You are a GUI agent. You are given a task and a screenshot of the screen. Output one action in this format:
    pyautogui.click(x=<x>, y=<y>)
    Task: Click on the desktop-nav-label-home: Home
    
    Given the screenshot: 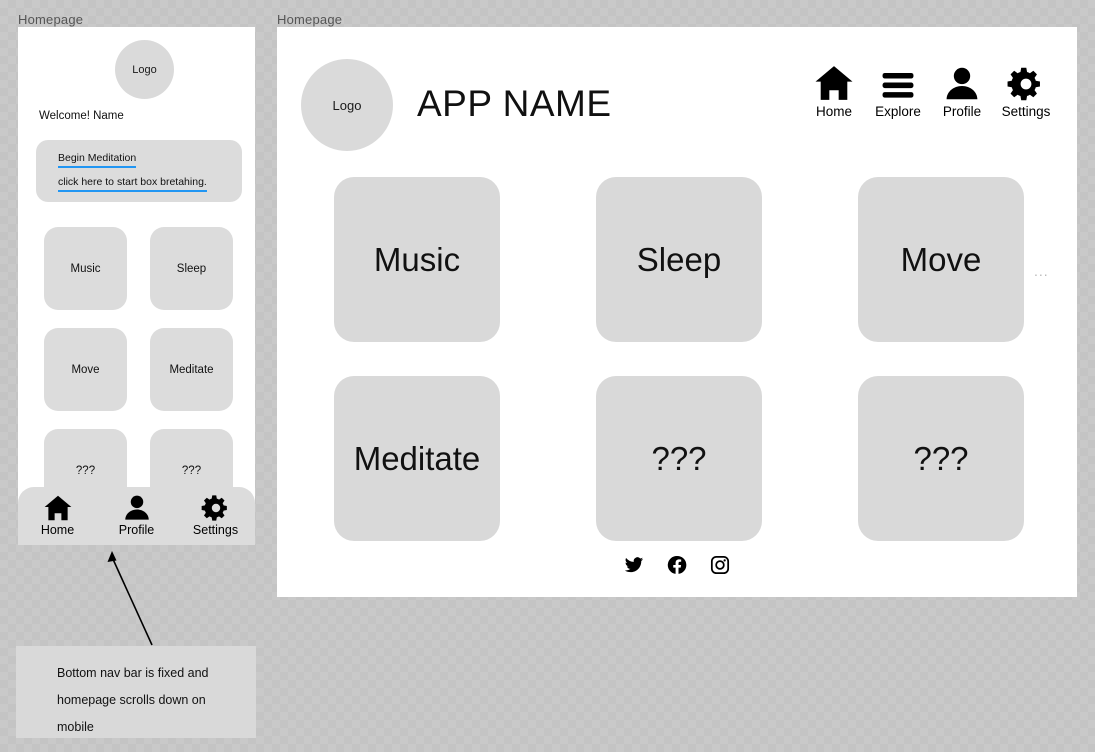 What is the action you would take?
    pyautogui.click(x=833, y=111)
    